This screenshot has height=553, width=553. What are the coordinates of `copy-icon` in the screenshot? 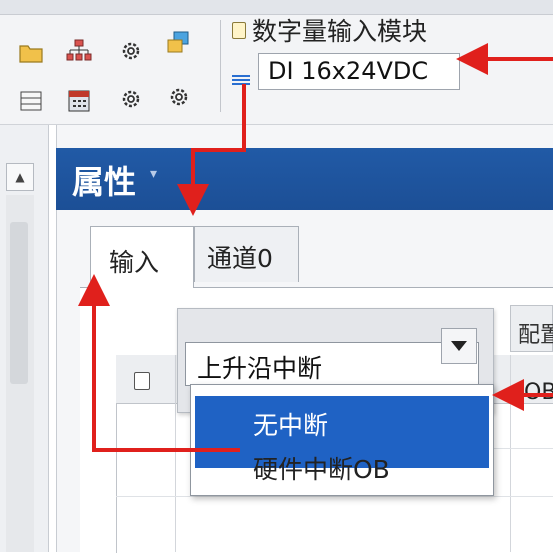 It's located at (179, 43).